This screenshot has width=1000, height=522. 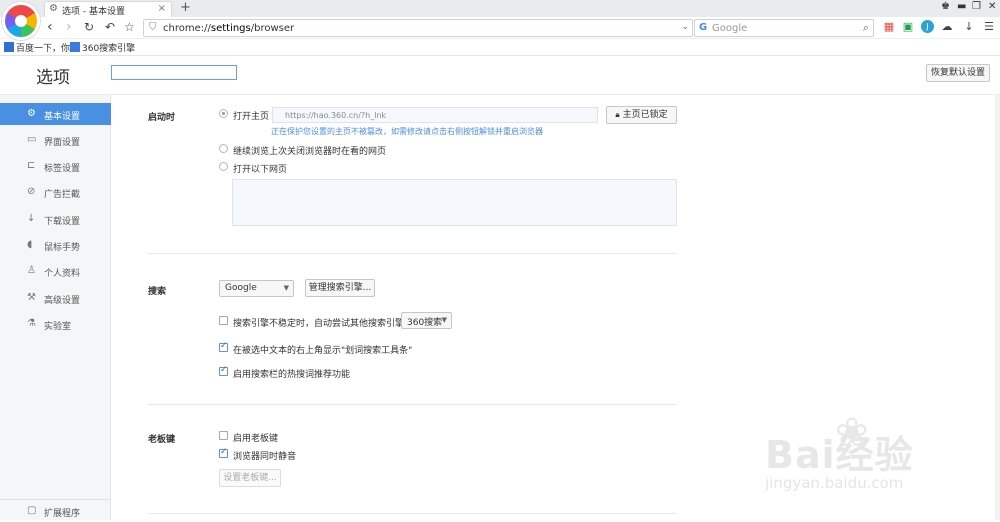 I want to click on hot-words-label: 启用搜索栏的热搜词推荐功能, so click(x=292, y=375).